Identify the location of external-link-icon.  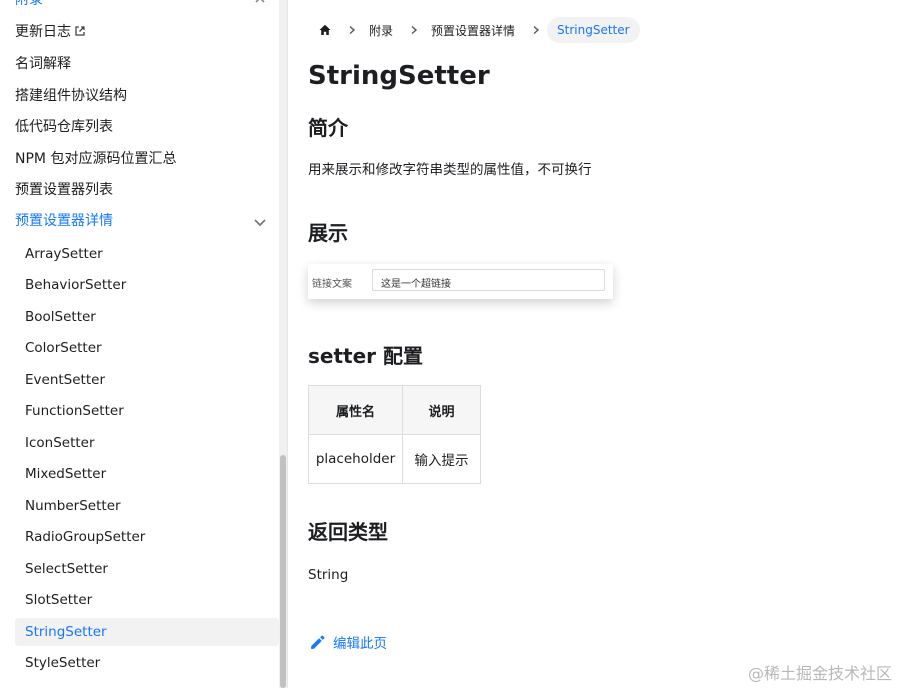
(80, 31).